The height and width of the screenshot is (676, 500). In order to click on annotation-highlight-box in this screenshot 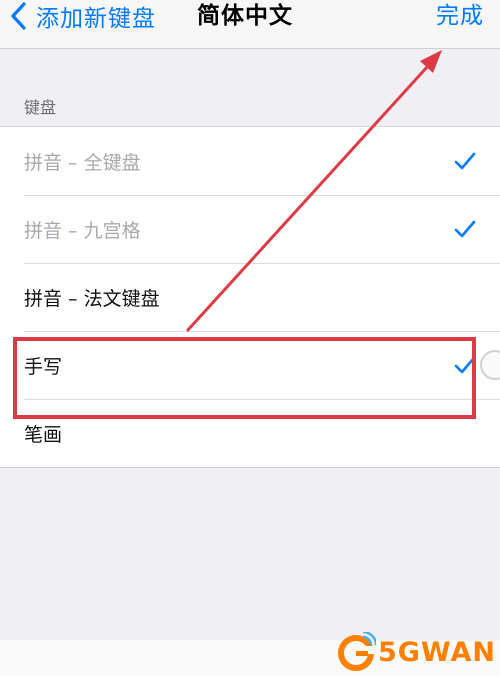, I will do `click(244, 378)`.